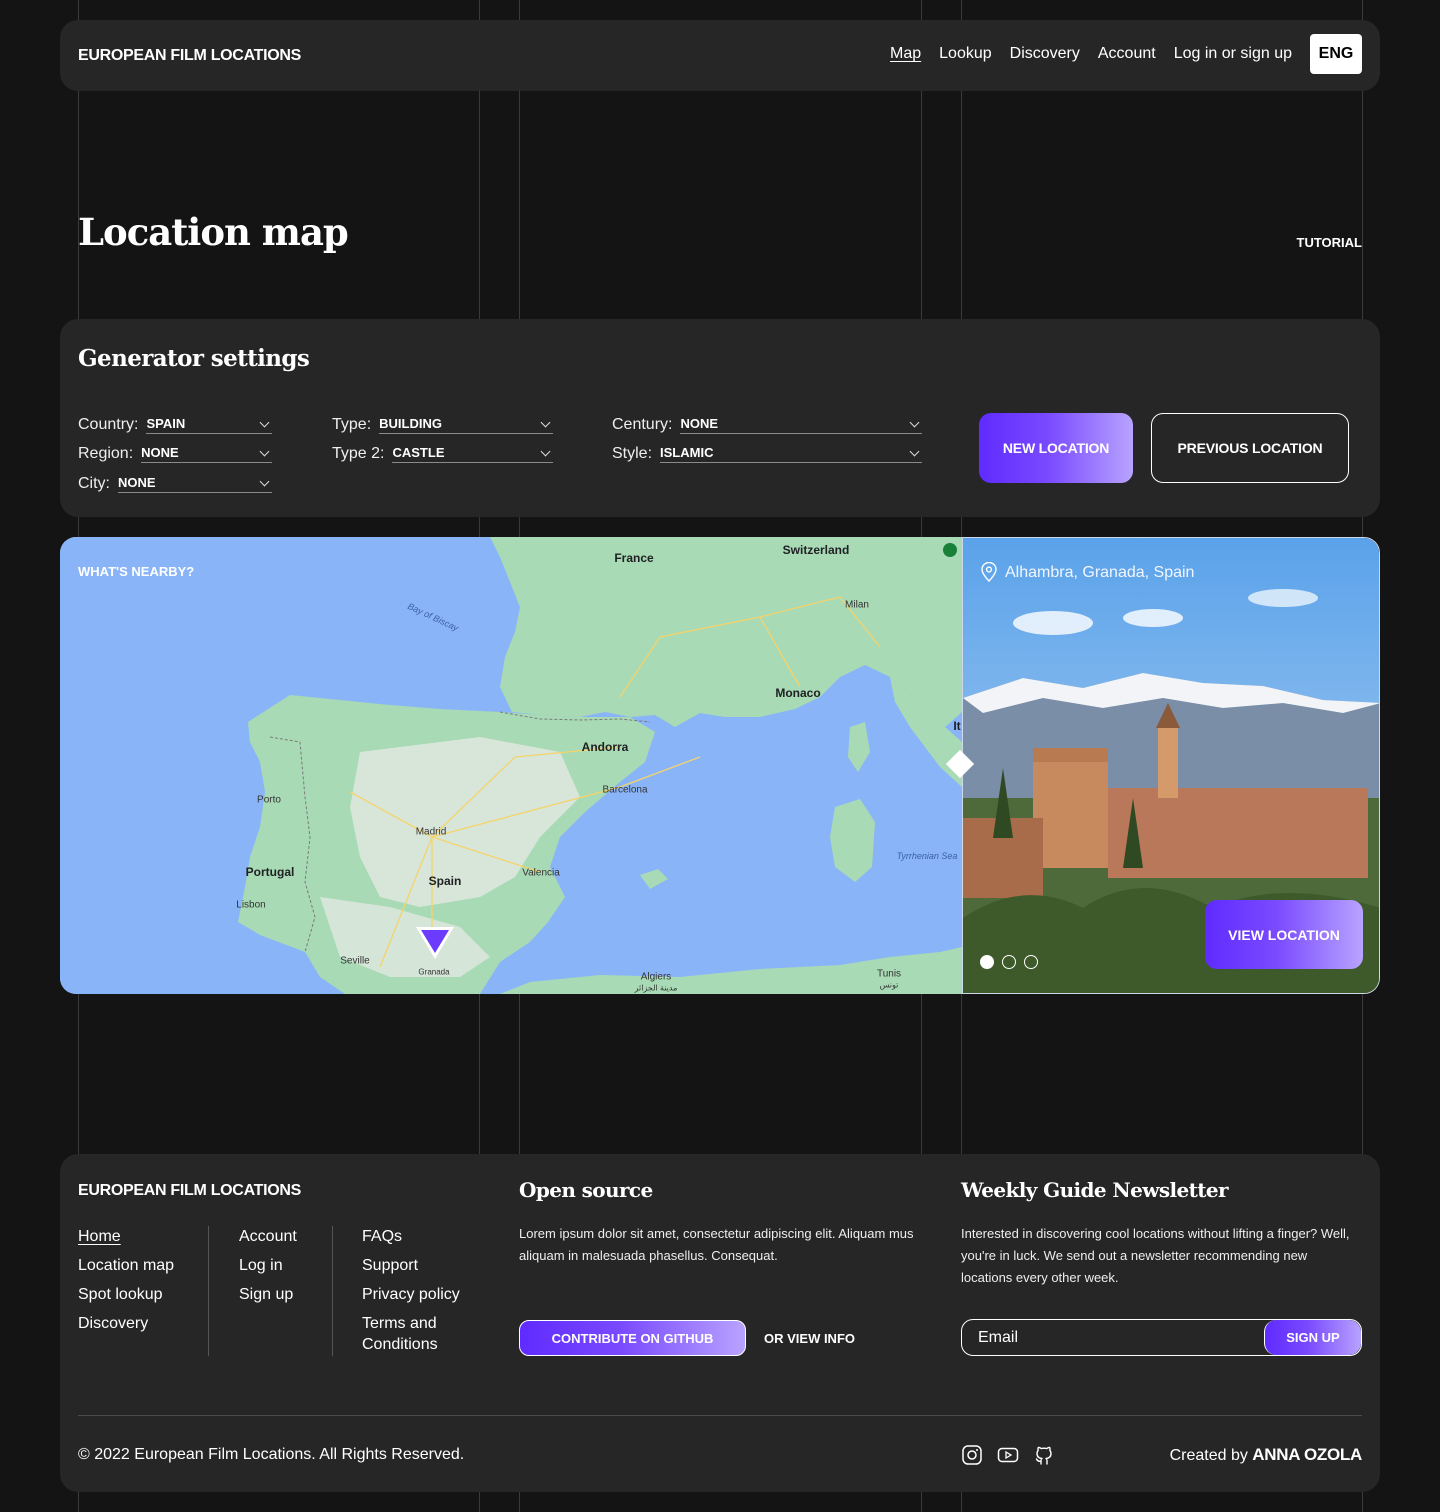 Image resolution: width=1440 pixels, height=1512 pixels. Describe the element at coordinates (605, 747) in the screenshot. I see `map-label-andorra: Andorra` at that location.